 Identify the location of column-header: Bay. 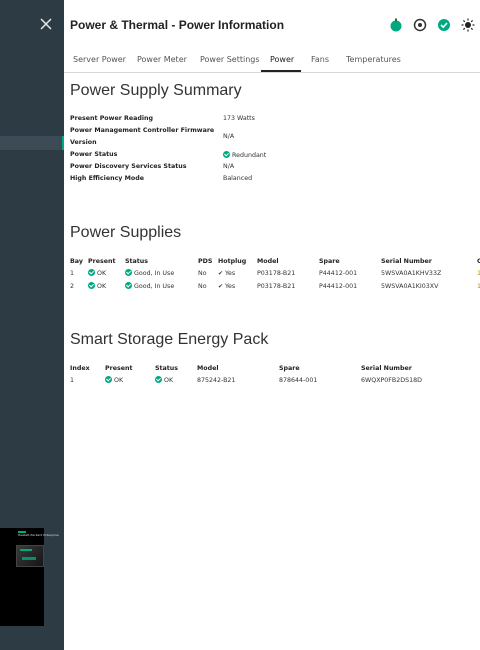
(76, 261).